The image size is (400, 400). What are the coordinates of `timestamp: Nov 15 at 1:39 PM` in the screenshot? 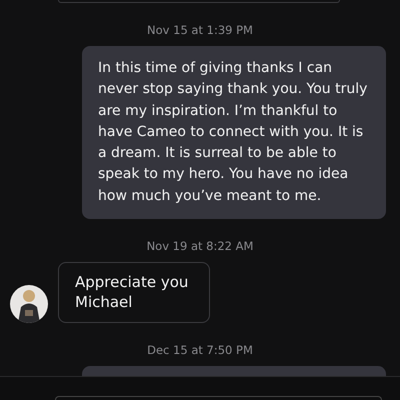 It's located at (200, 30).